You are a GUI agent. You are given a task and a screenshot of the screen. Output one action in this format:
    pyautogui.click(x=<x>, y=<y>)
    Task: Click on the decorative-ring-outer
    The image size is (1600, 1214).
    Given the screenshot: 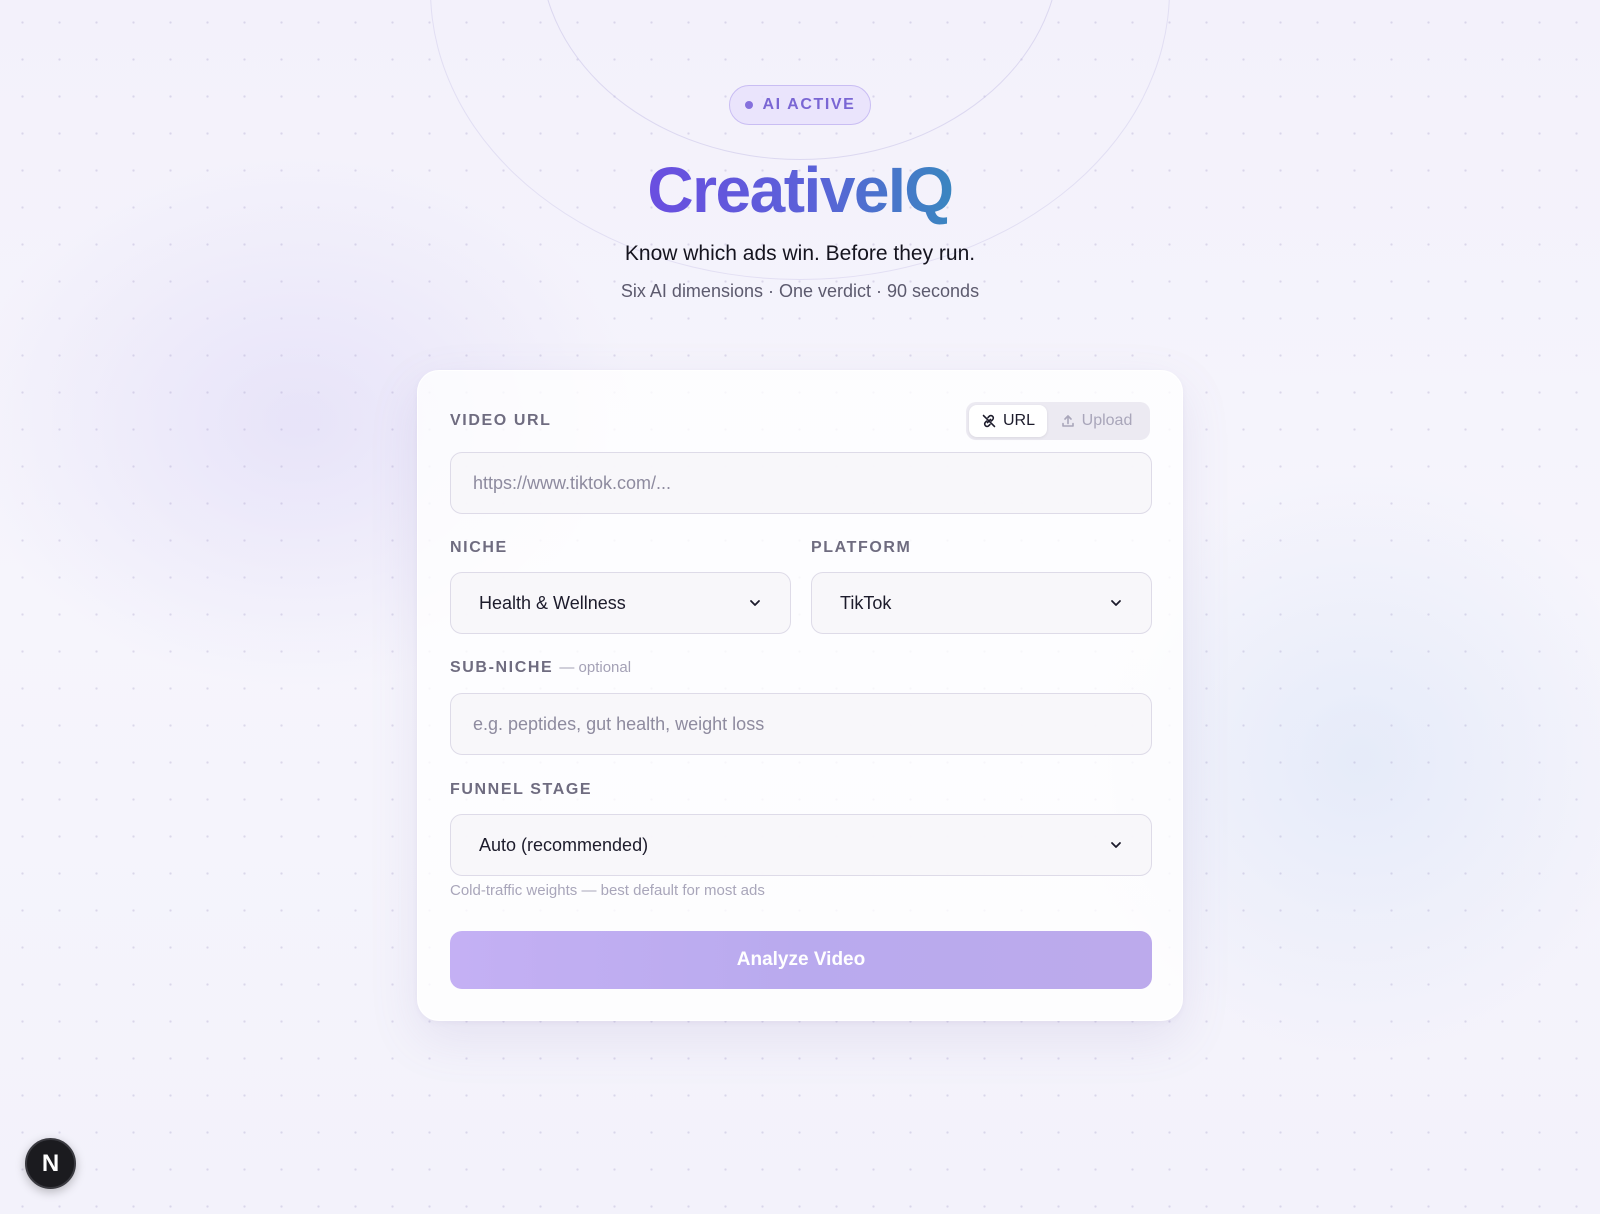 What is the action you would take?
    pyautogui.click(x=800, y=140)
    